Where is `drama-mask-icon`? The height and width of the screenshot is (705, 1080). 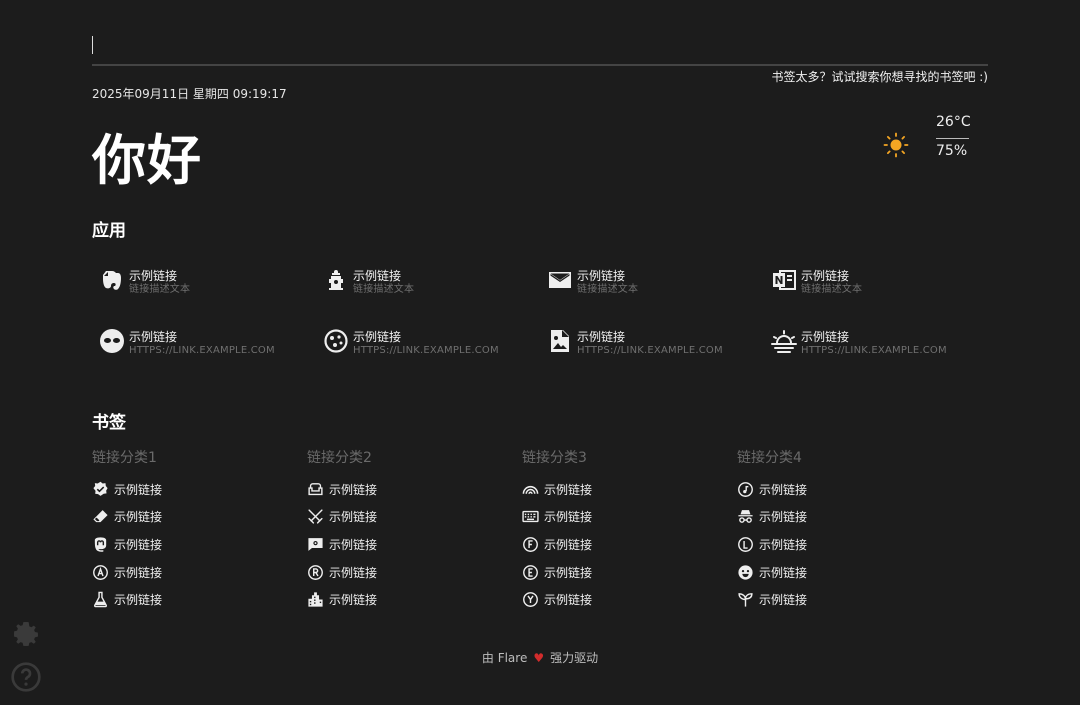 drama-mask-icon is located at coordinates (112, 341).